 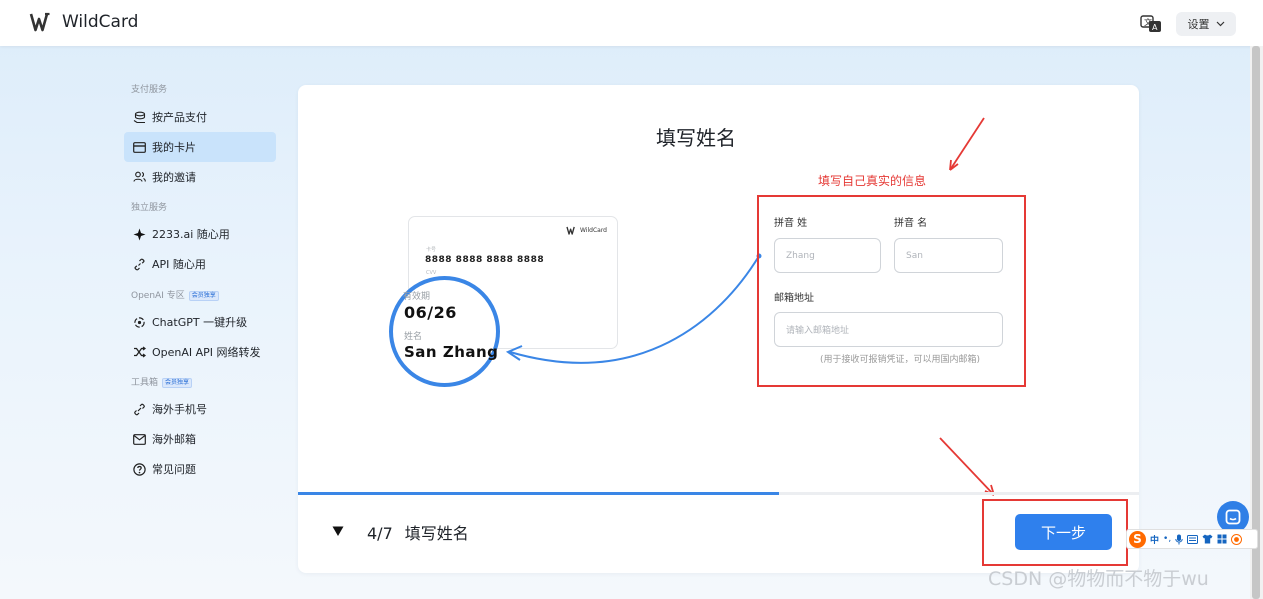 What do you see at coordinates (800, 255) in the screenshot?
I see `last-name-placeholder: Zhang` at bounding box center [800, 255].